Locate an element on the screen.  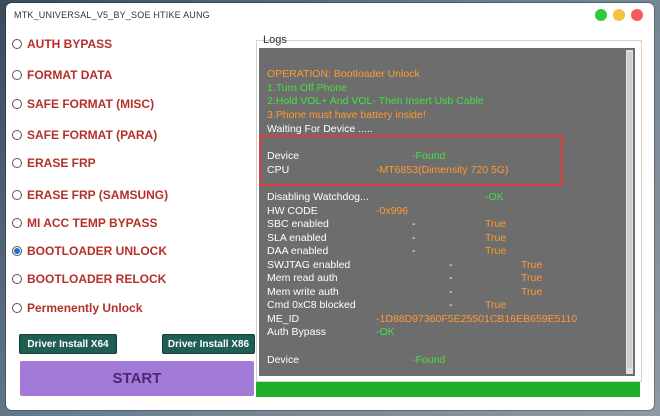
log-daa-val: True is located at coordinates (496, 251).